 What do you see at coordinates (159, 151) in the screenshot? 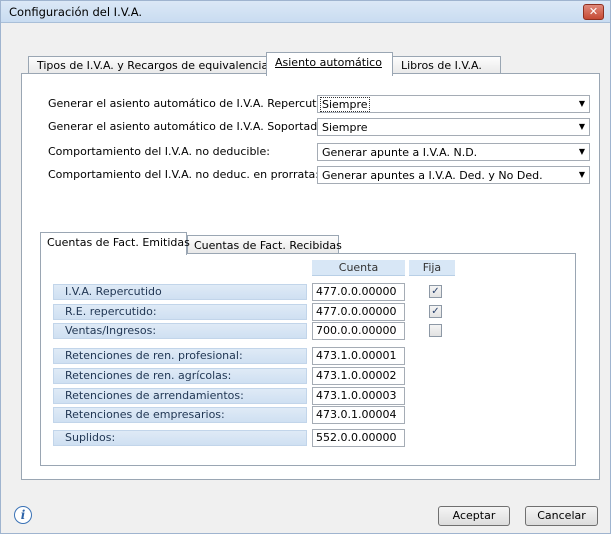
I see `no-deducible-label: Comportamiento del I.V.A. no deducible:` at bounding box center [159, 151].